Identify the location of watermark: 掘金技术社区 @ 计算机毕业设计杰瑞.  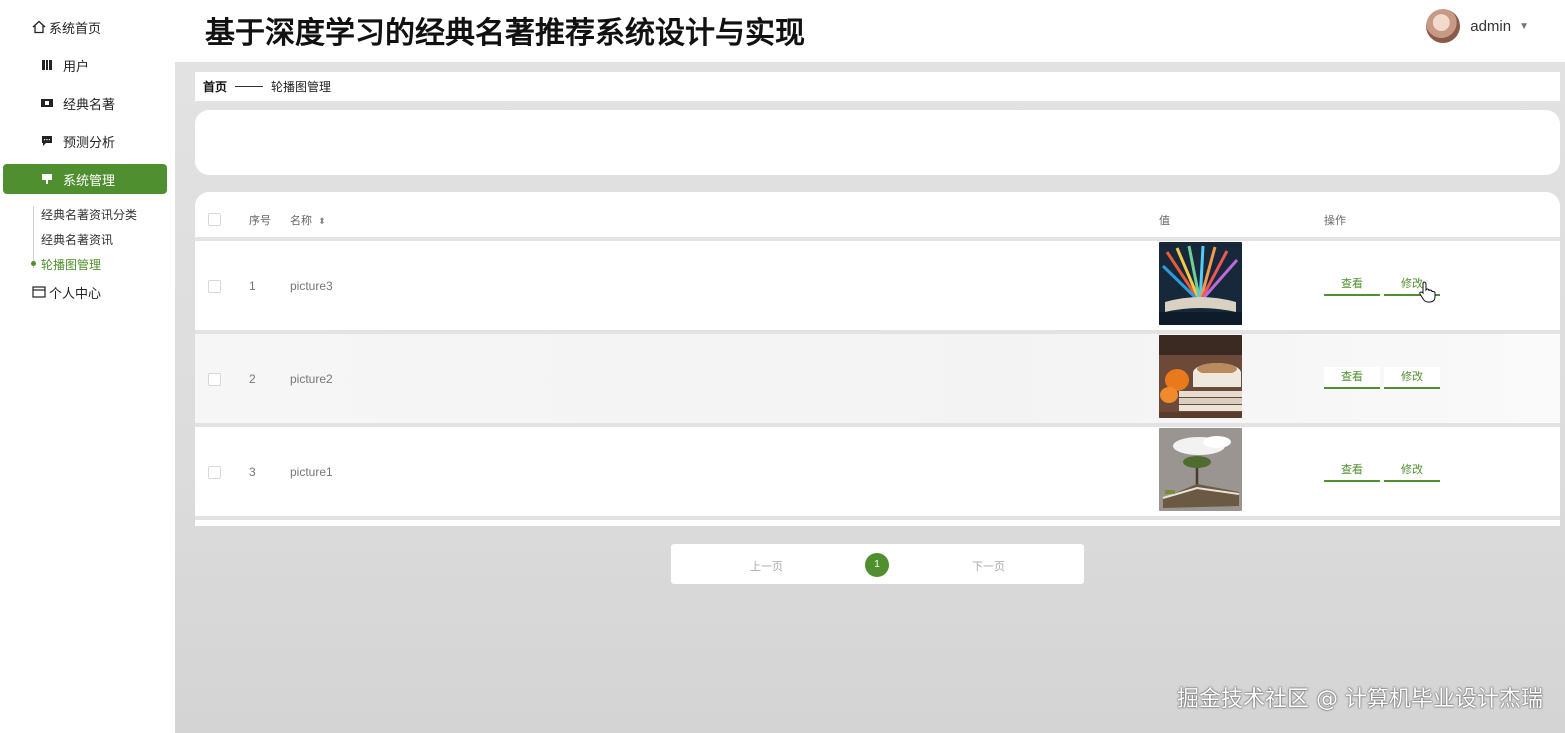
(1360, 699).